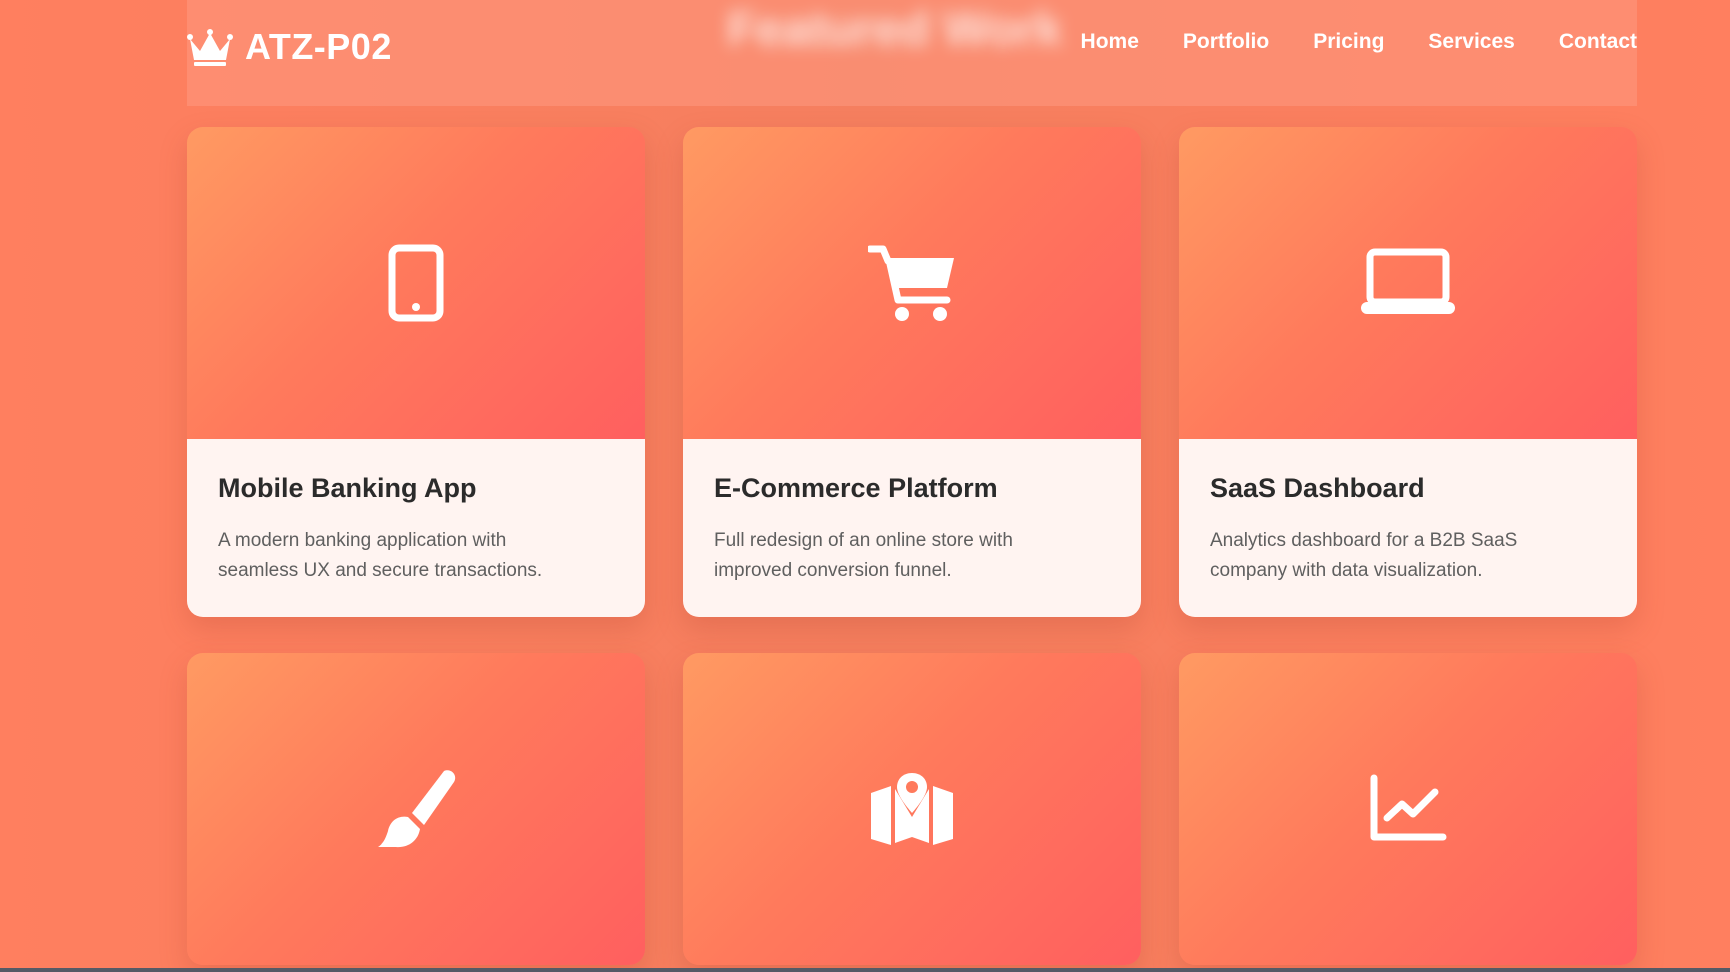 The height and width of the screenshot is (972, 1730). I want to click on paintbrush-icon, so click(417, 809).